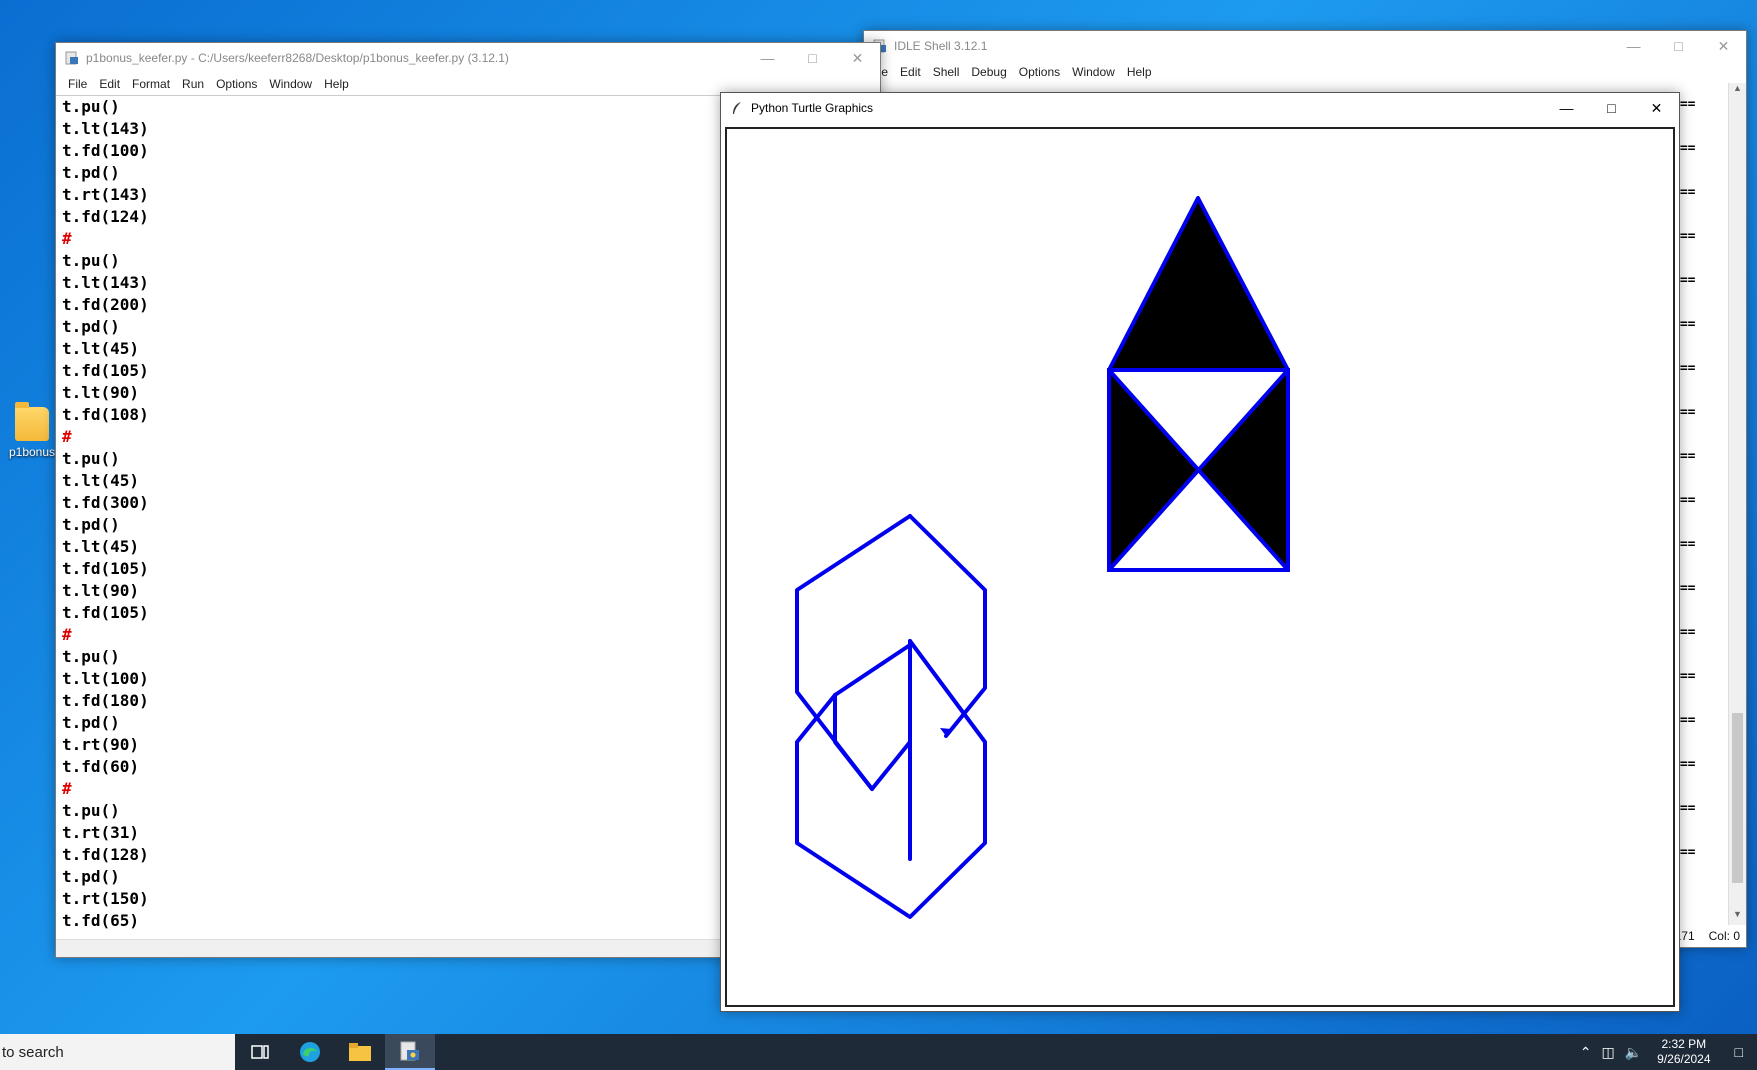 This screenshot has width=1757, height=1070. What do you see at coordinates (193, 84) in the screenshot?
I see `editor-menu-run: Run` at bounding box center [193, 84].